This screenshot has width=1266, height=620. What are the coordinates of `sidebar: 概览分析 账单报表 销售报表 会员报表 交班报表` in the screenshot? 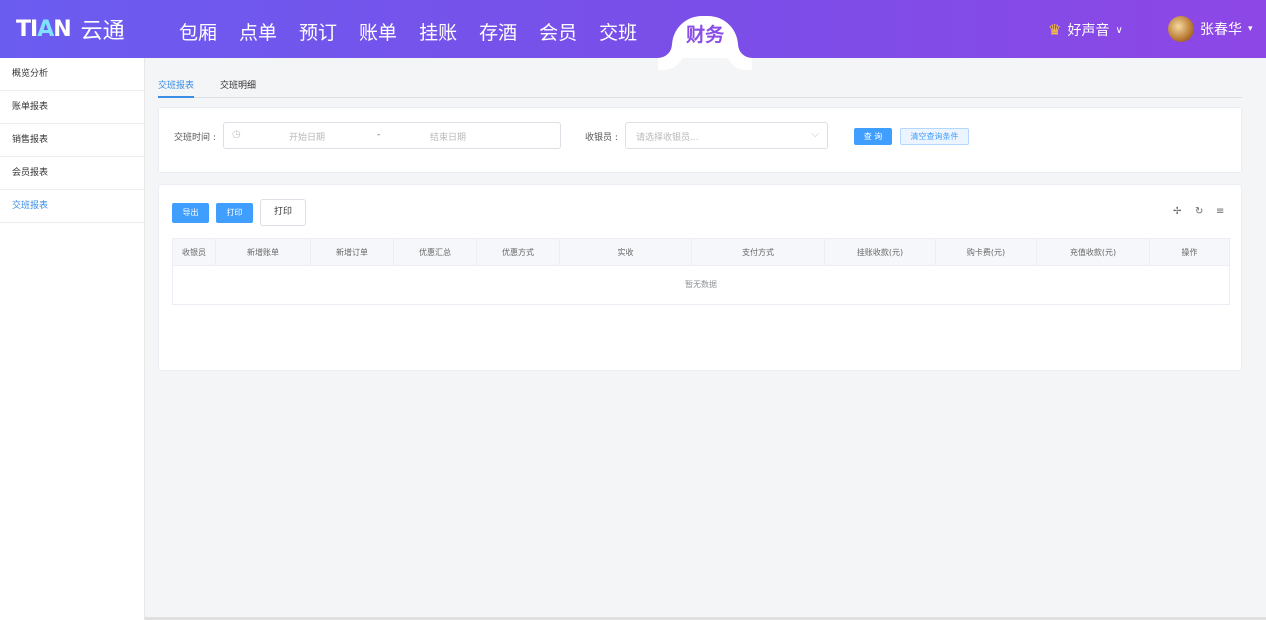 It's located at (72, 339).